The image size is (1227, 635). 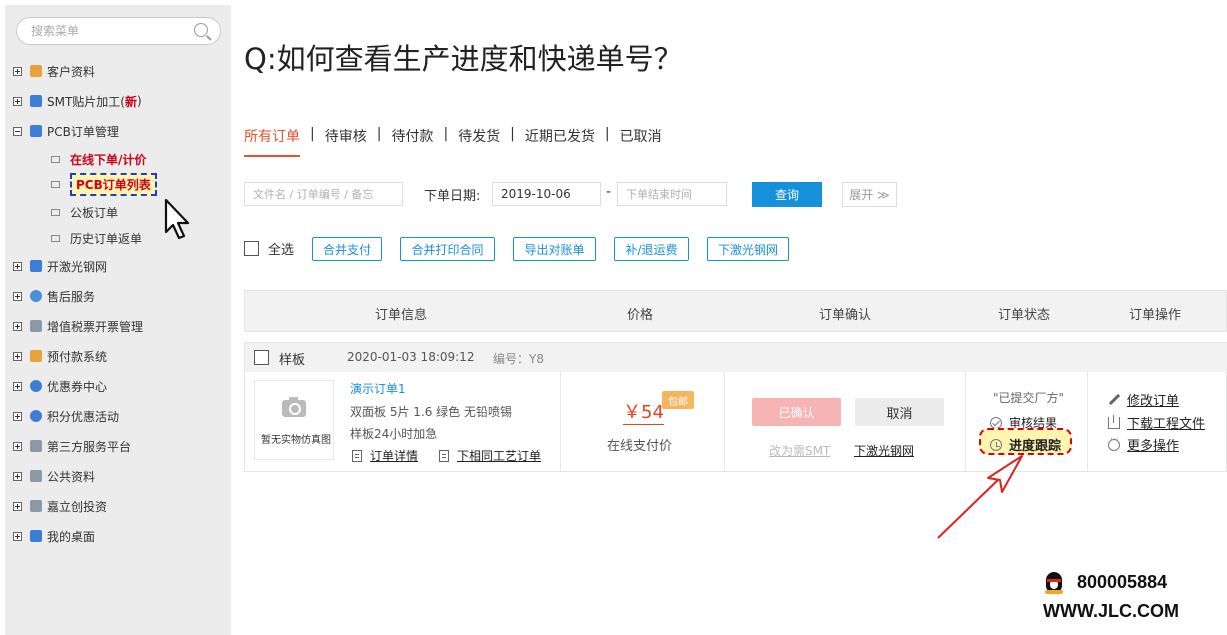 What do you see at coordinates (36, 386) in the screenshot?
I see `shield-icon` at bounding box center [36, 386].